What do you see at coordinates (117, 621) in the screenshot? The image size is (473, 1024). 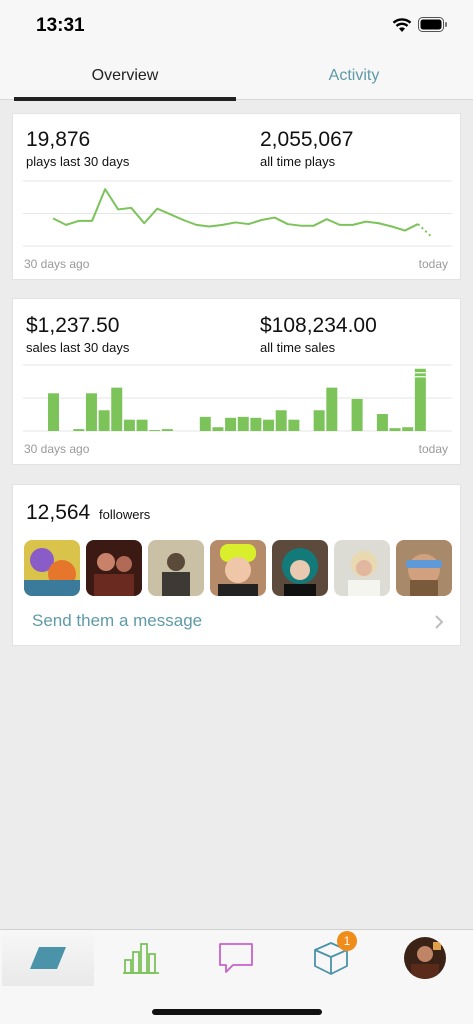 I see `send-message-link: Send them a message` at bounding box center [117, 621].